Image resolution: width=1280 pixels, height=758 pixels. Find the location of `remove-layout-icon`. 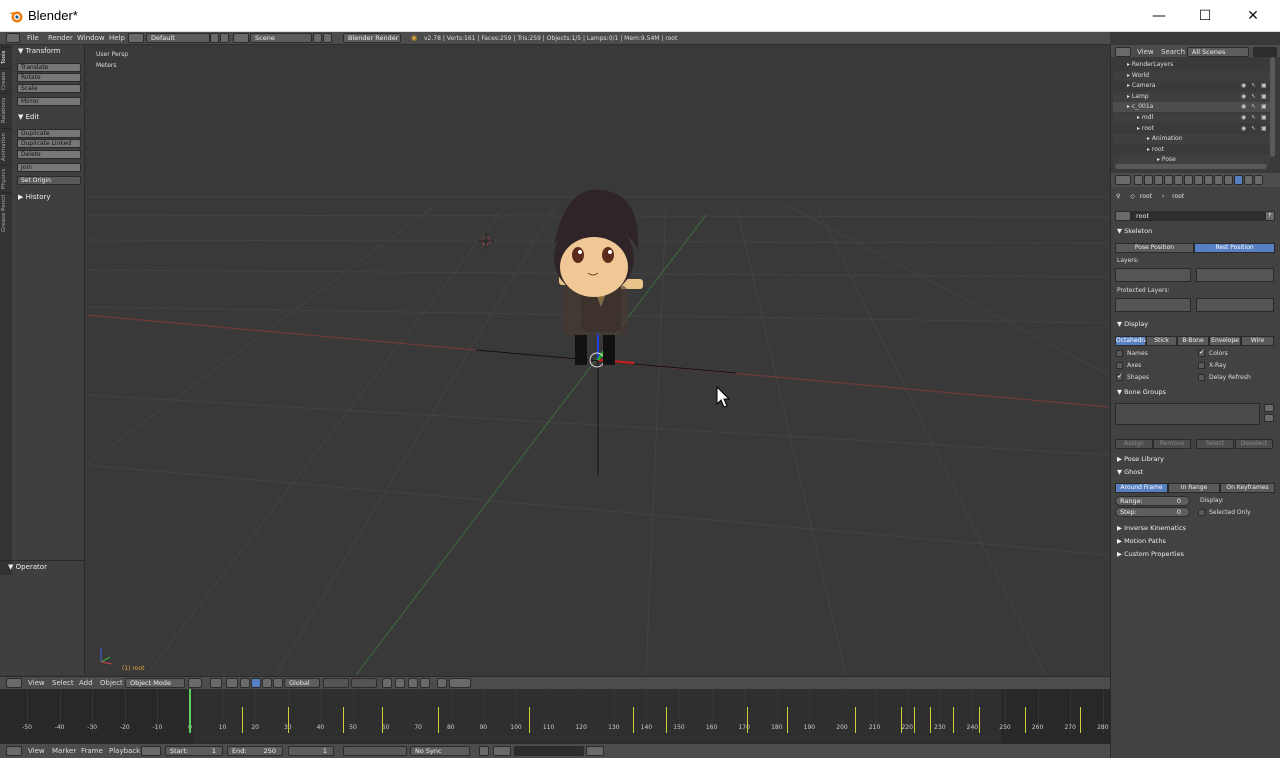

remove-layout-icon is located at coordinates (224, 38).